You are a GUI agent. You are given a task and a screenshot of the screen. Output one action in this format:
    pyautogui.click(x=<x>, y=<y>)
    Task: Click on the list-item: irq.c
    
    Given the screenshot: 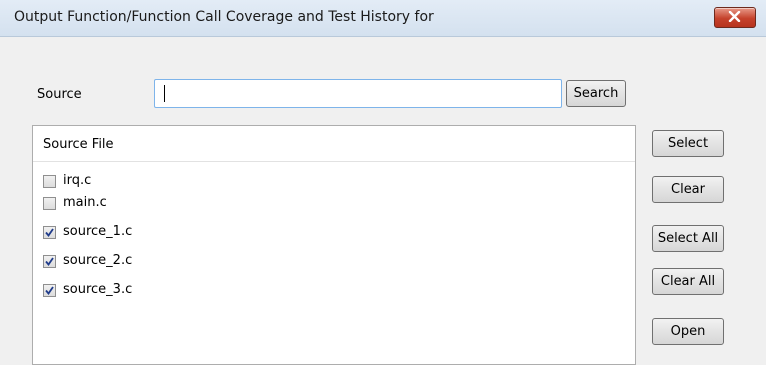 What is the action you would take?
    pyautogui.click(x=193, y=182)
    